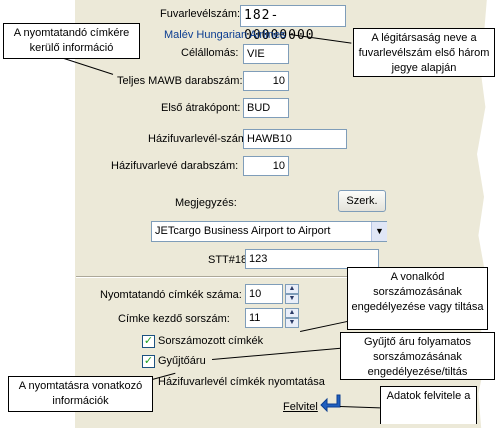 This screenshot has height=428, width=498. I want to click on airline-name: Malév Hungarian Airlines, so click(225, 35).